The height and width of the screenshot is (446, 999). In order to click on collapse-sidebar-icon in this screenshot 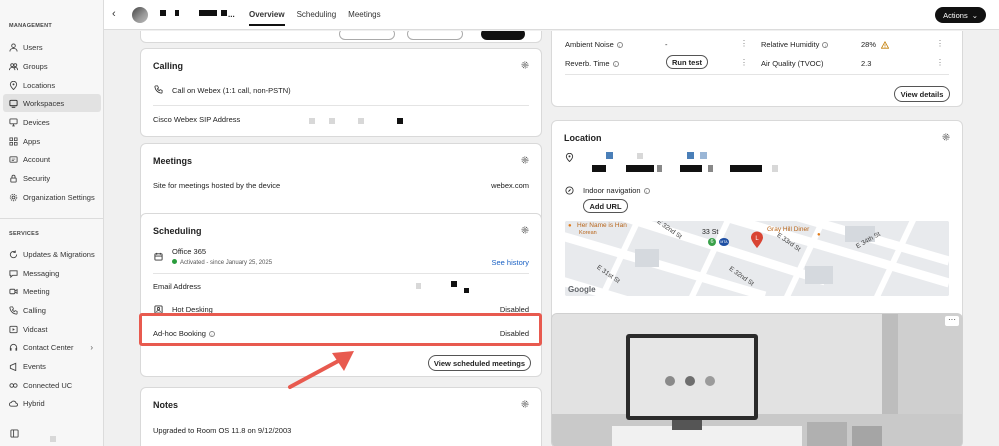, I will do `click(14, 434)`.